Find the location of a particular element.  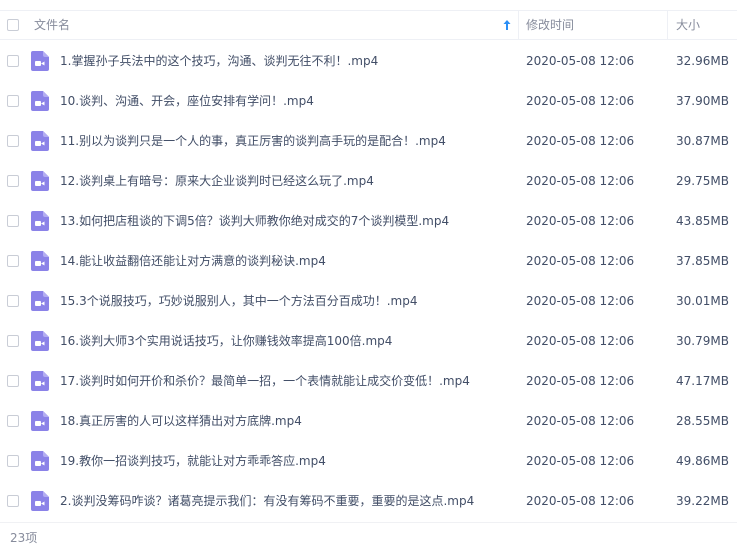

file-name: 16.谈判大师3个实用说话技巧，让你赚钱效率提高100倍.mp4 is located at coordinates (226, 341).